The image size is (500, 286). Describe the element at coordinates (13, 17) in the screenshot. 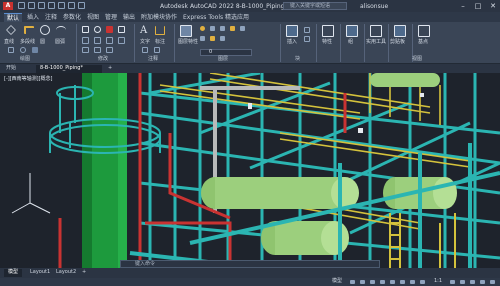

I see `tab-default: 默认` at that location.